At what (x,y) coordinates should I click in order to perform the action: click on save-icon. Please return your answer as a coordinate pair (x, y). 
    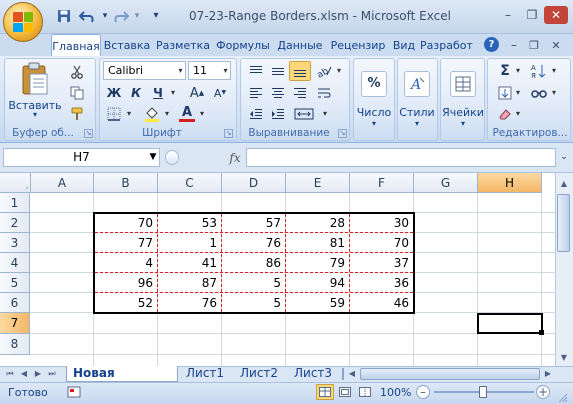
    Looking at the image, I should click on (64, 16).